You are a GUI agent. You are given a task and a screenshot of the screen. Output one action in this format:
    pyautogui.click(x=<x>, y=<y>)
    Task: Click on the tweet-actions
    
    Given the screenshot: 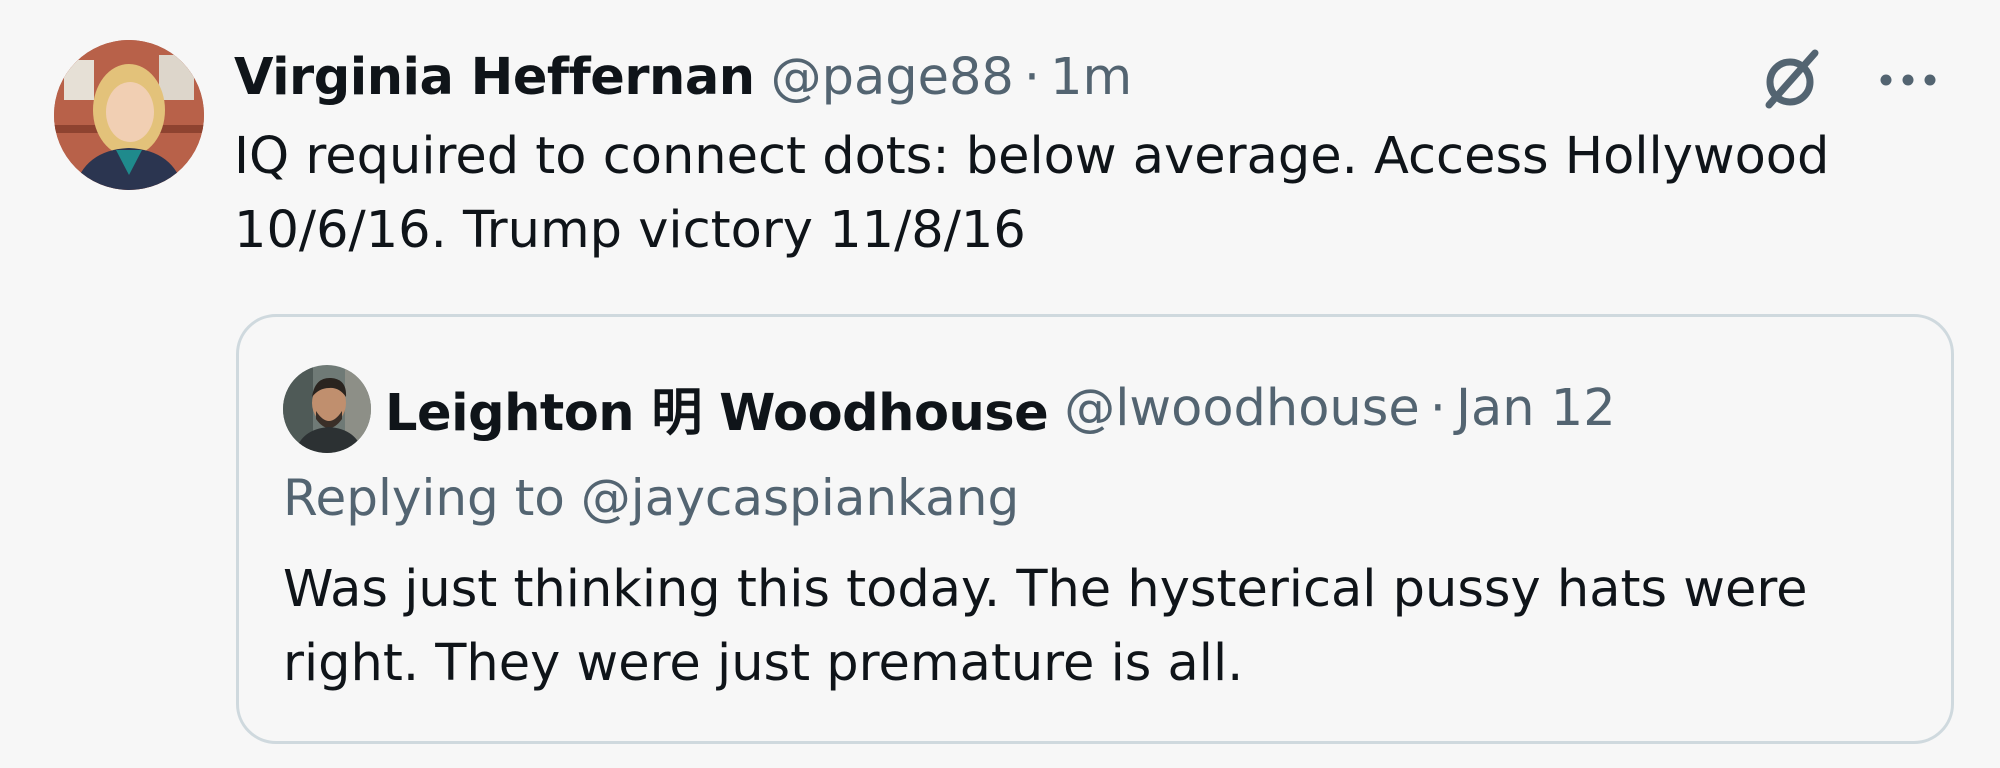 What is the action you would take?
    pyautogui.click(x=1849, y=80)
    